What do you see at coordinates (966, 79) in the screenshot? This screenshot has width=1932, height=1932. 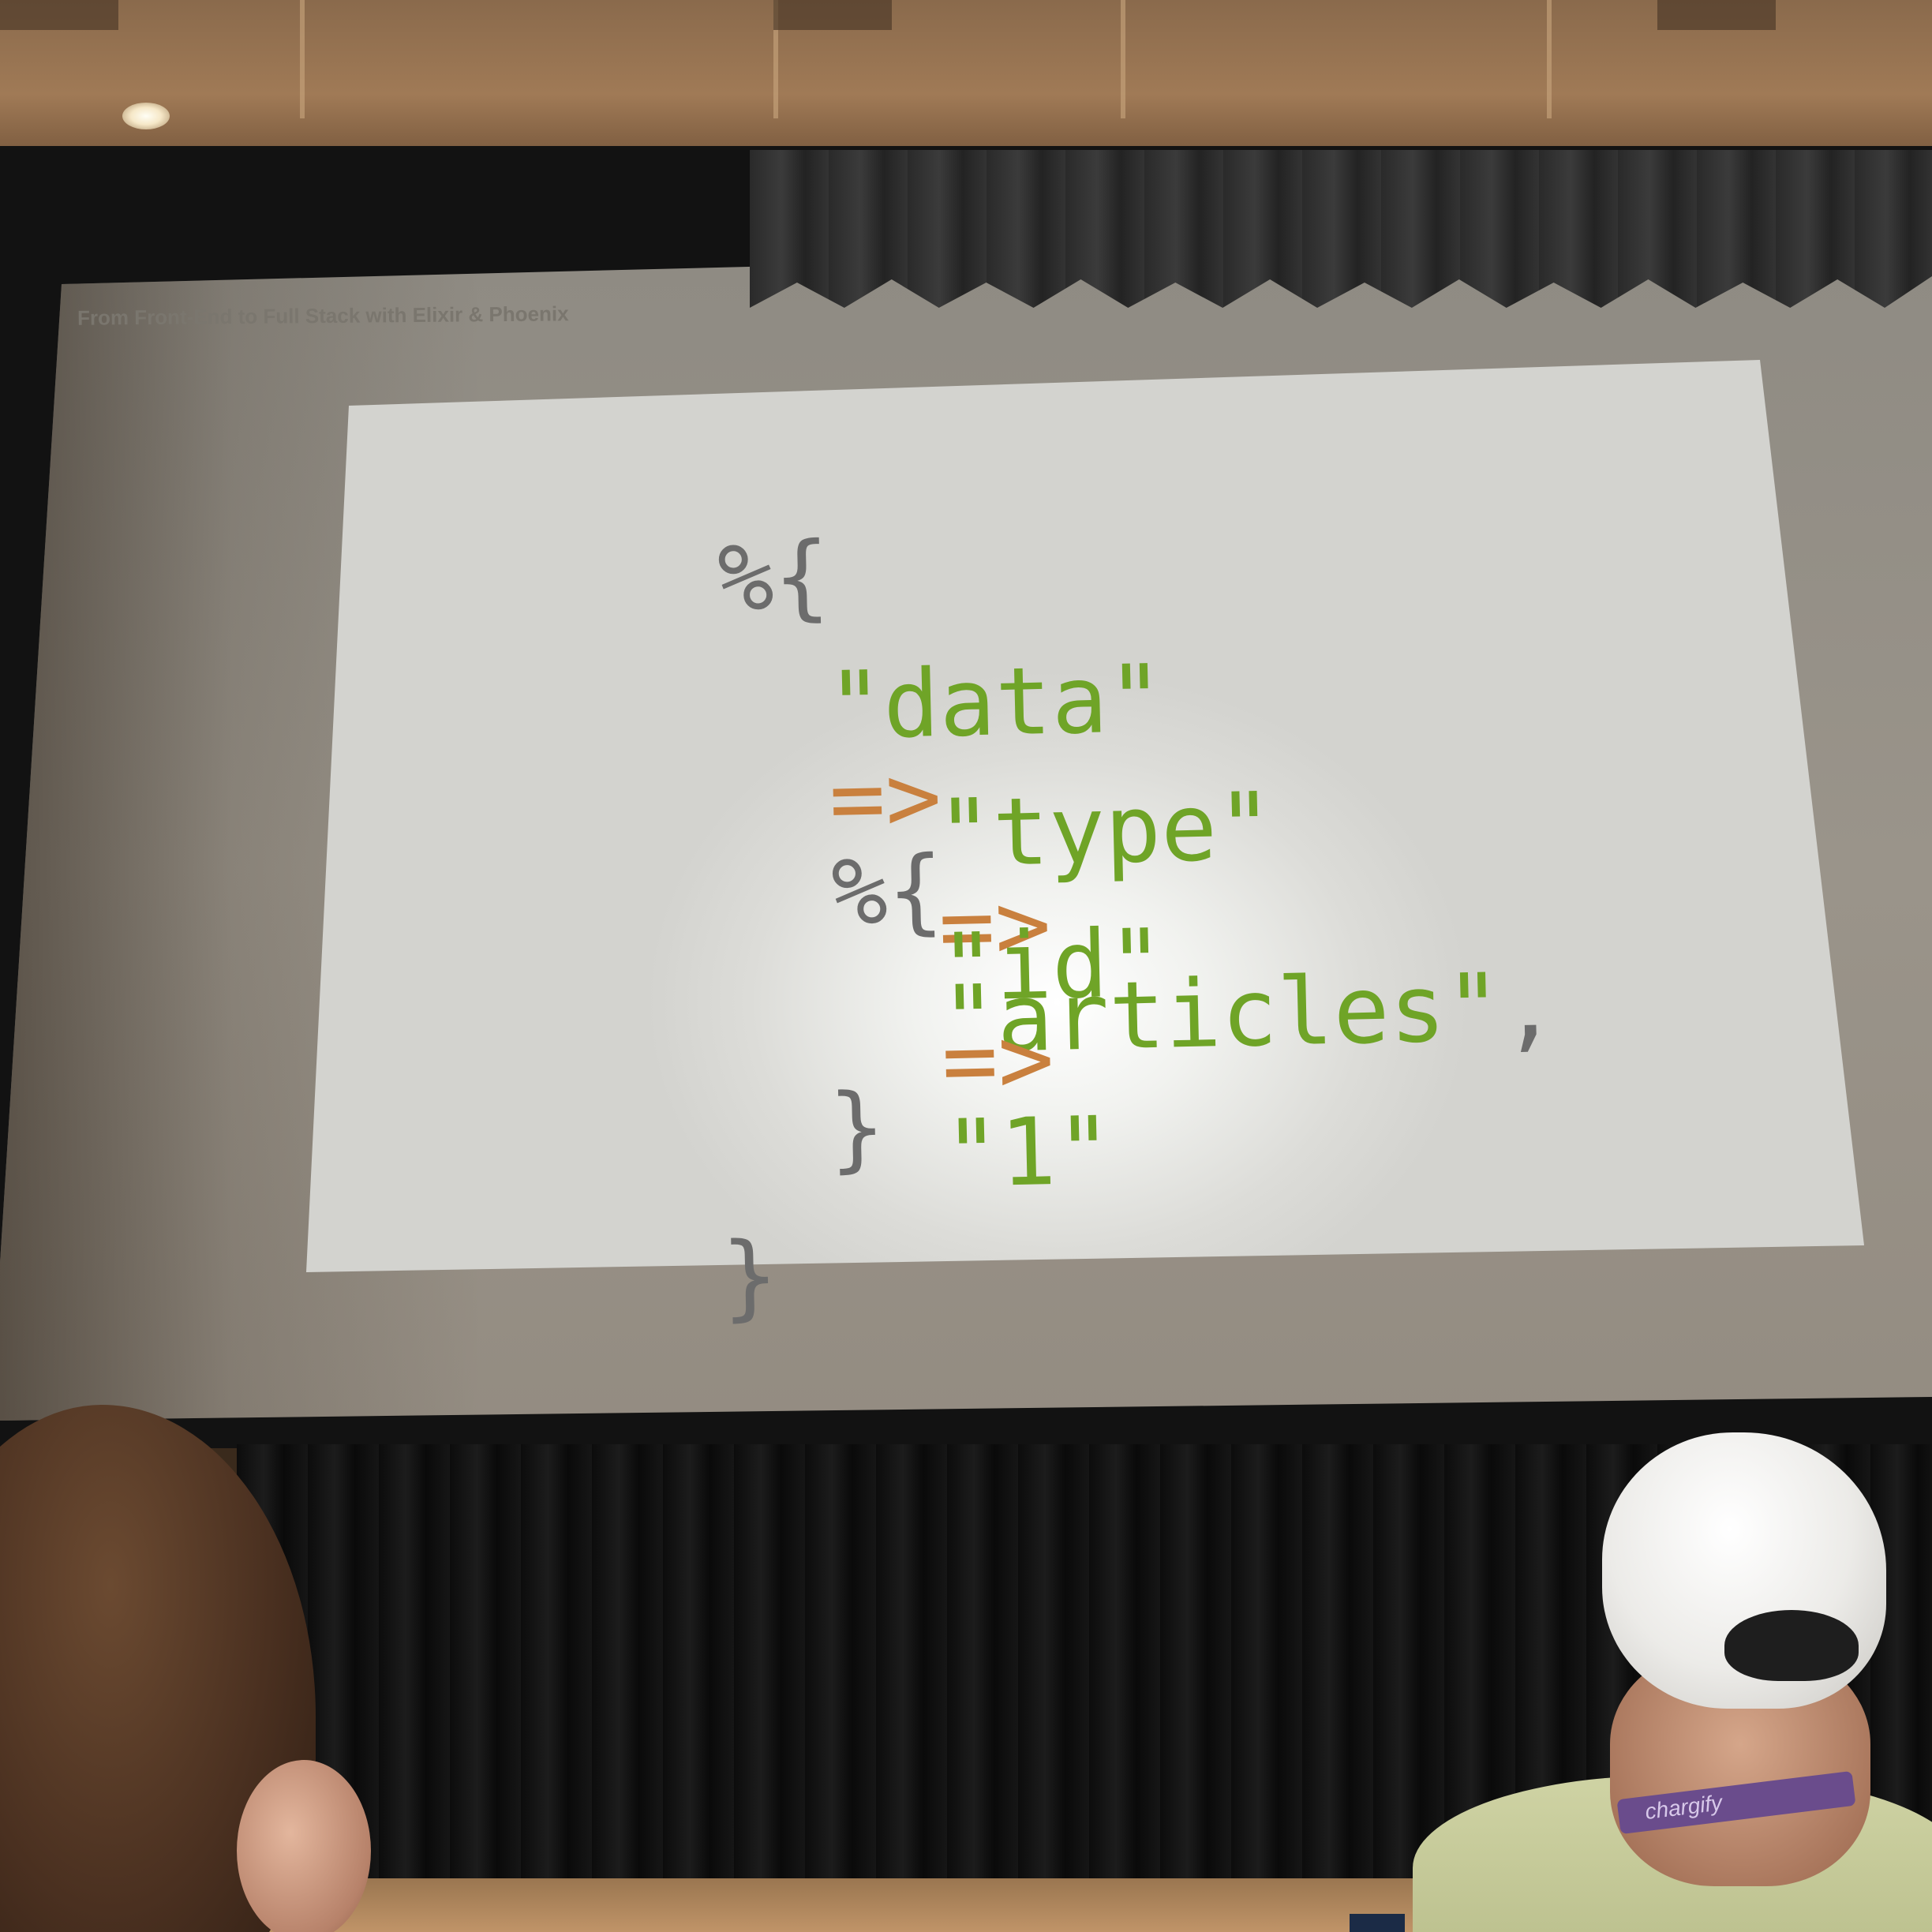 I see `ceiling` at bounding box center [966, 79].